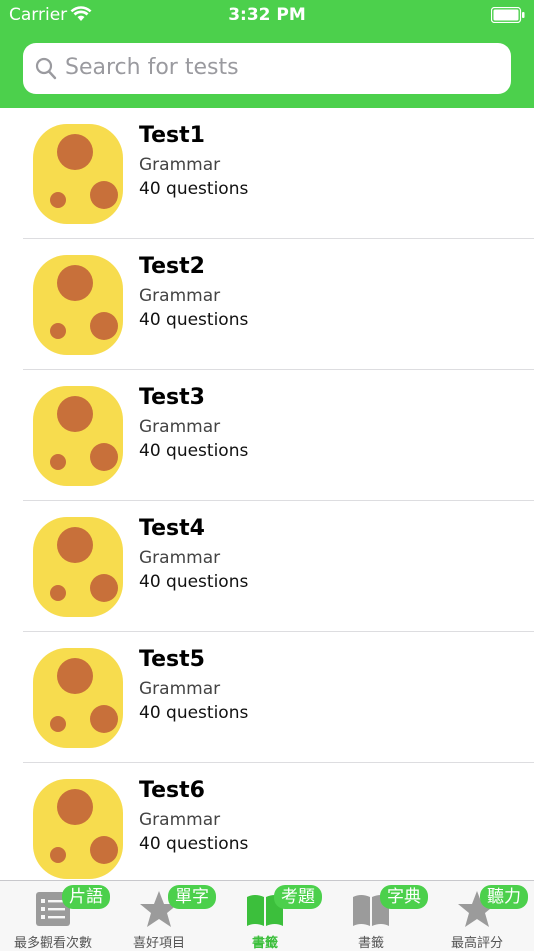  I want to click on test-title: Test2, so click(172, 266).